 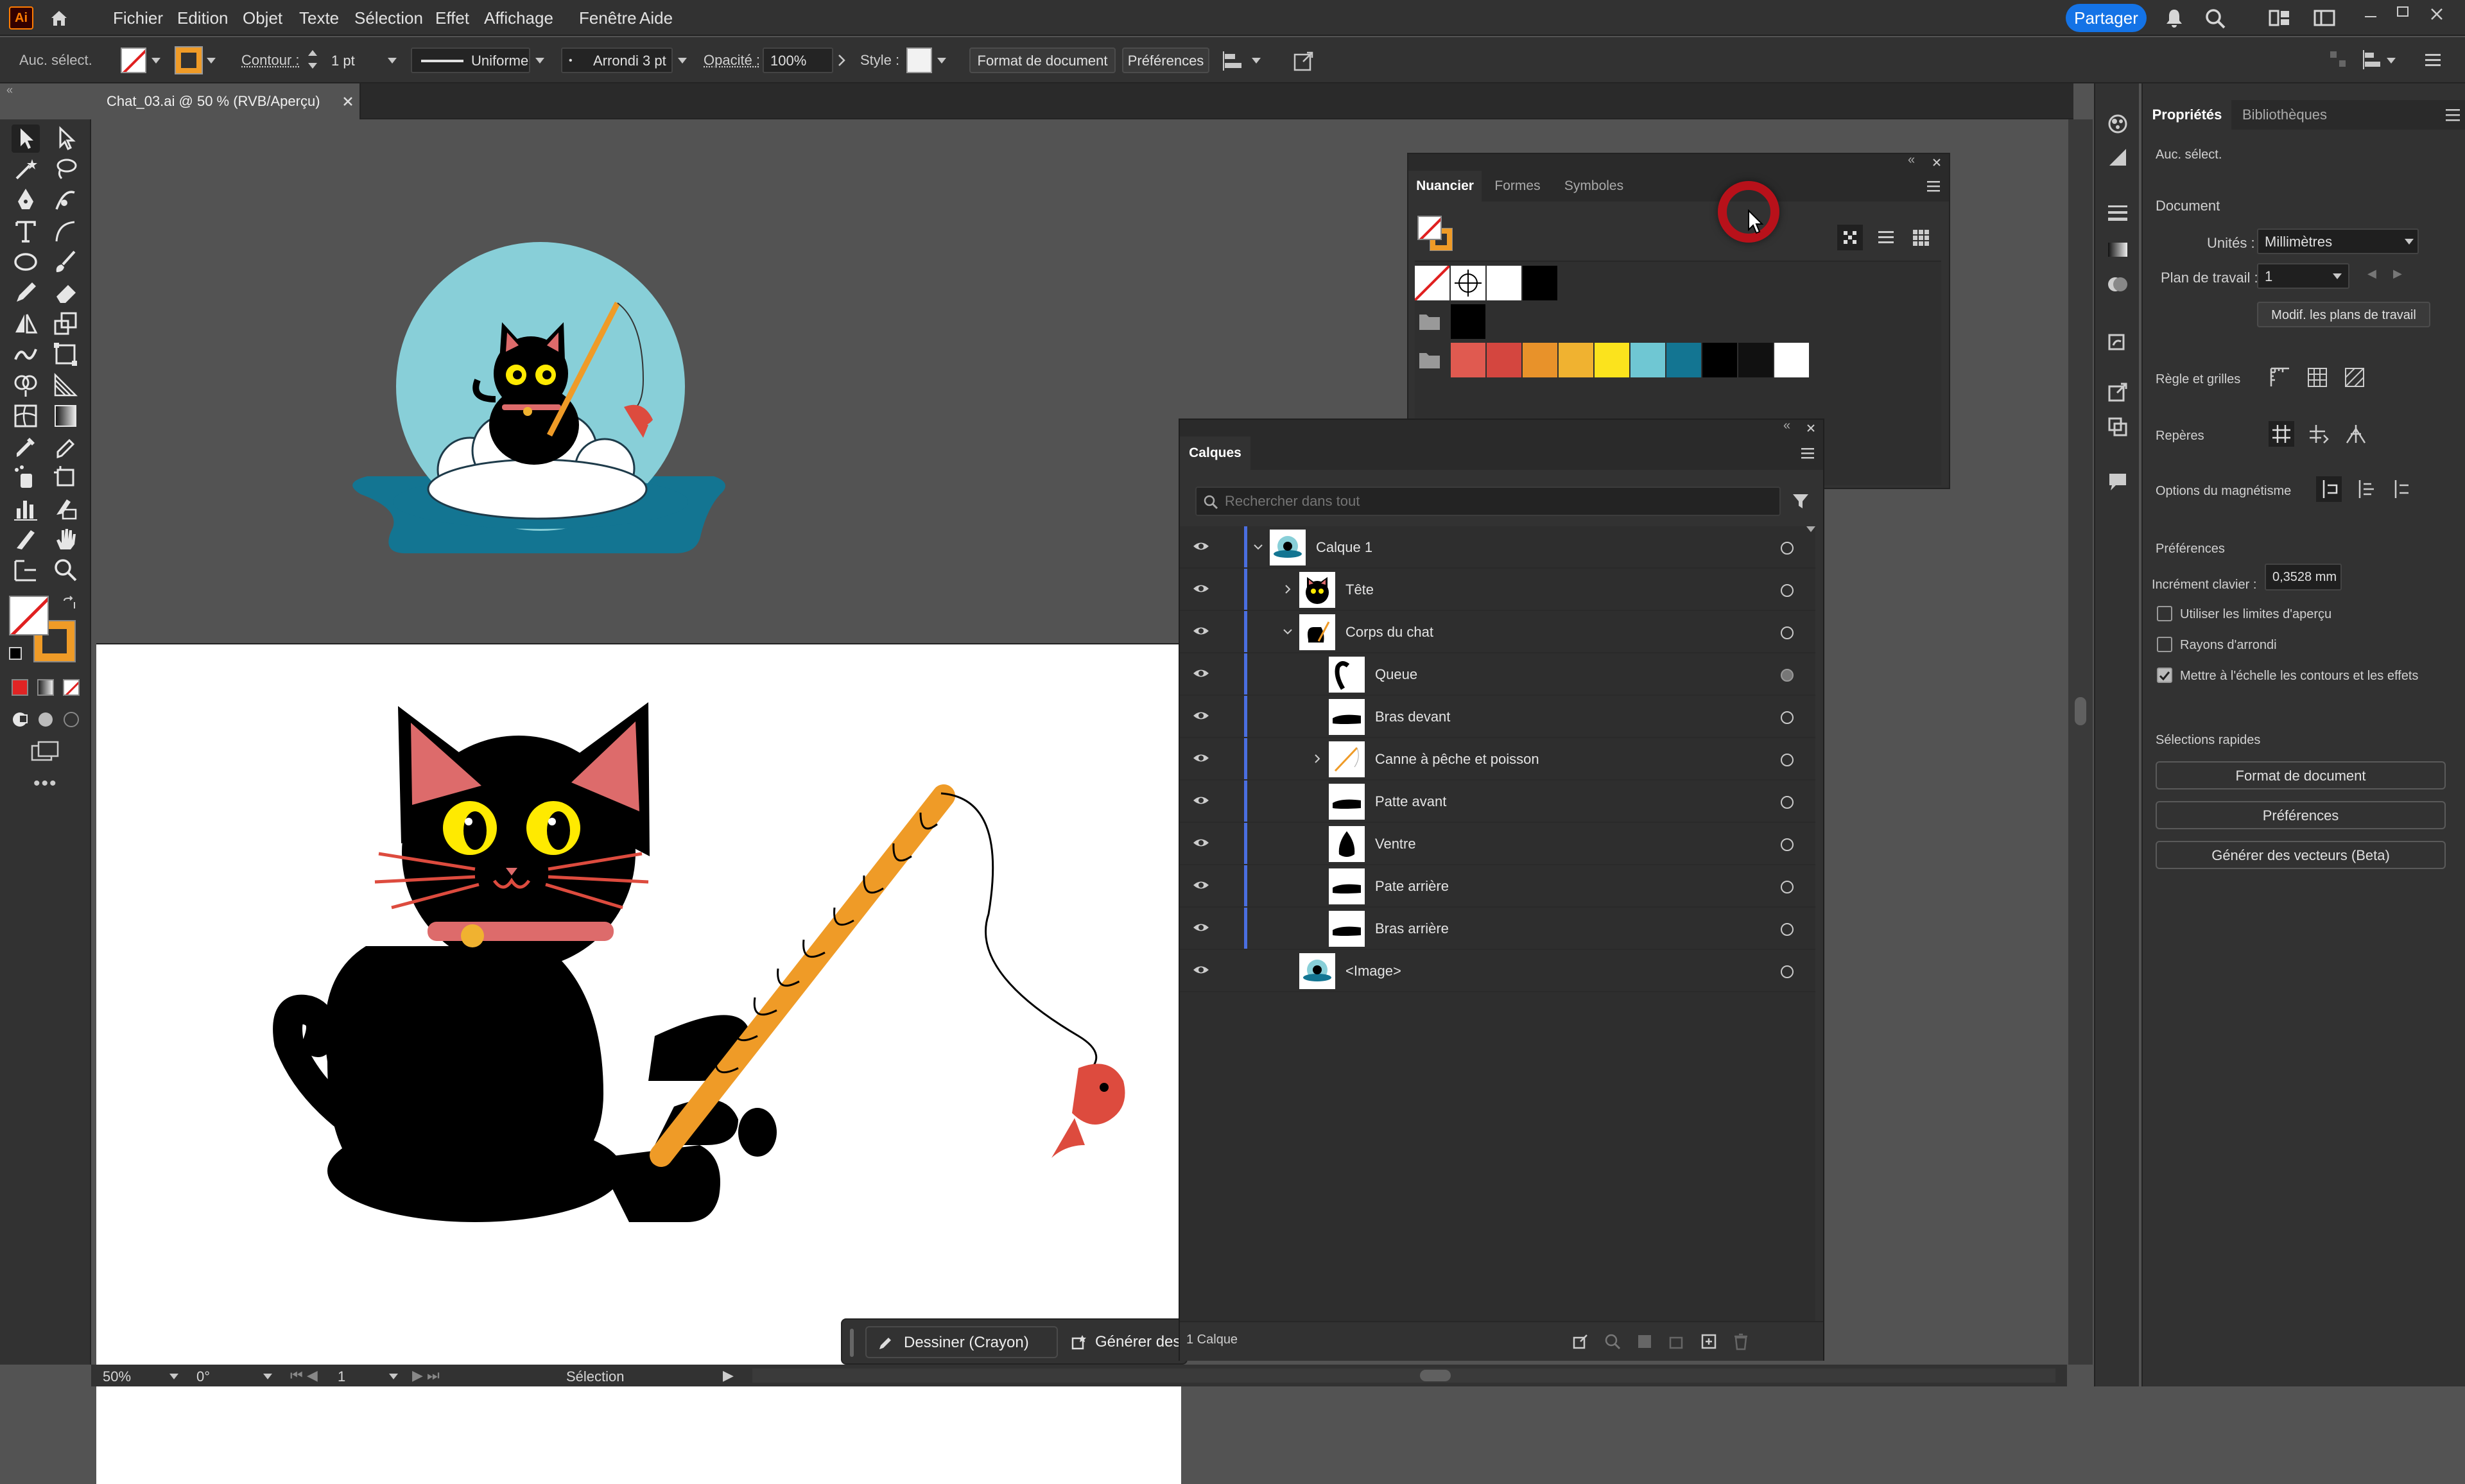 What do you see at coordinates (65, 323) in the screenshot?
I see `scale-tool-icon` at bounding box center [65, 323].